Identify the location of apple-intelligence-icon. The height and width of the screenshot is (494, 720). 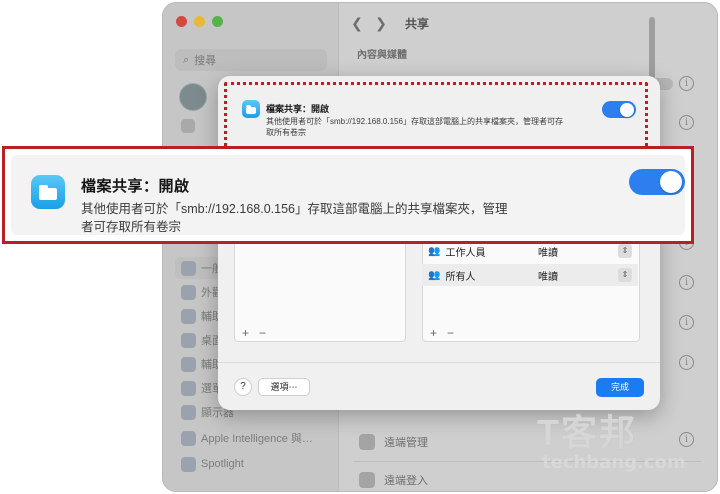
(188, 438).